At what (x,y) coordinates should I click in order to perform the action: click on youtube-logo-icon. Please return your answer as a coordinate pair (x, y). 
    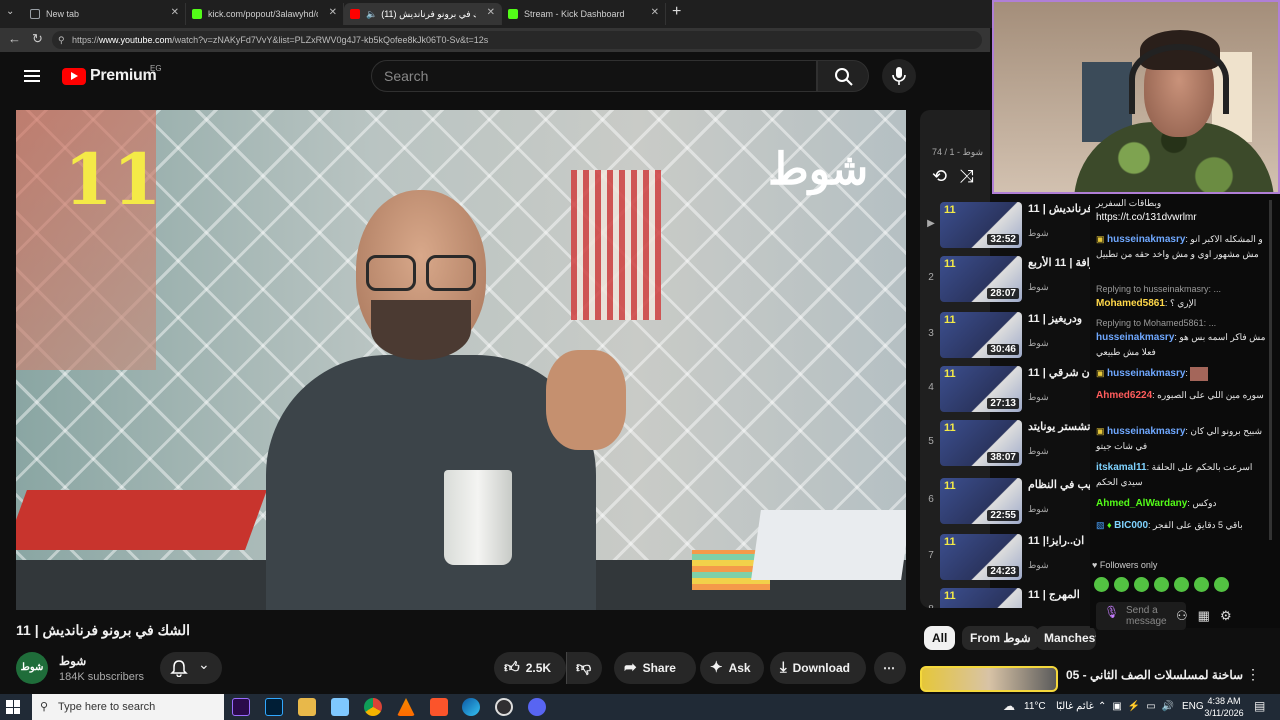
    Looking at the image, I should click on (74, 76).